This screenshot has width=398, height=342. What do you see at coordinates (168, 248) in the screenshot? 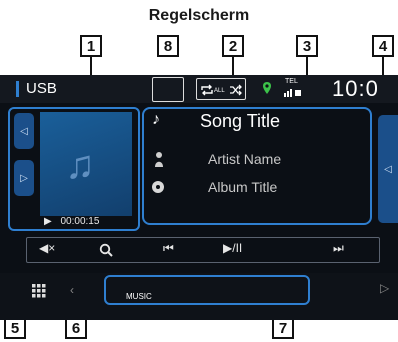
I see `previous-track-icon: ⏮` at bounding box center [168, 248].